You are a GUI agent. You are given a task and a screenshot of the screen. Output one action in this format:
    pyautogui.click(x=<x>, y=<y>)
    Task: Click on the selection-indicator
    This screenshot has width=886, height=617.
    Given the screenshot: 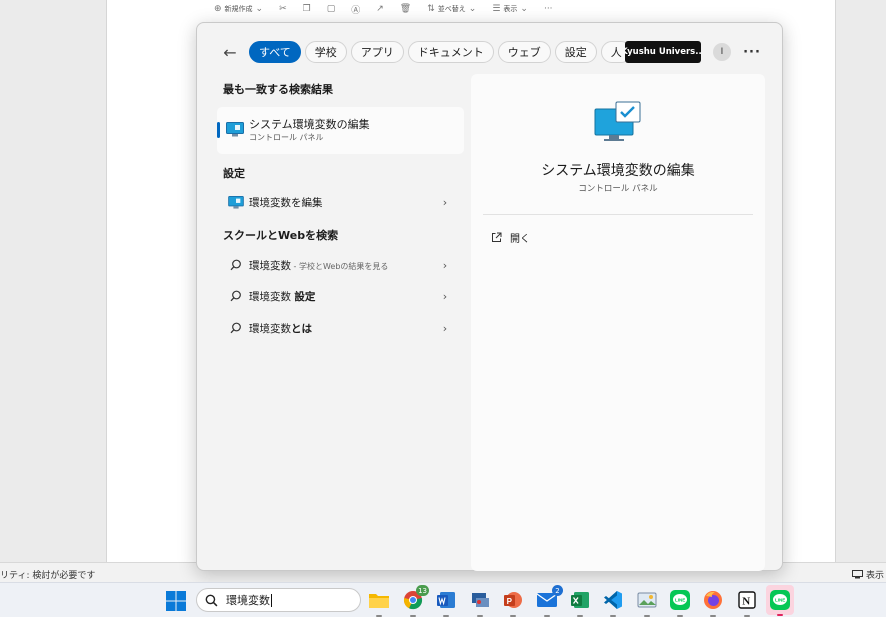 What is the action you would take?
    pyautogui.click(x=218, y=130)
    